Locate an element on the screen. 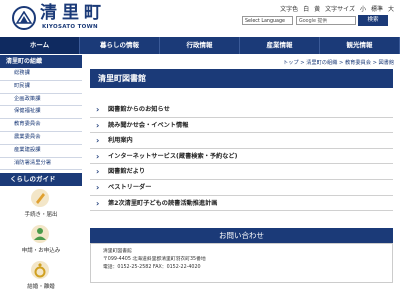  sidebar-heading: 清里町の組織 is located at coordinates (41, 61).